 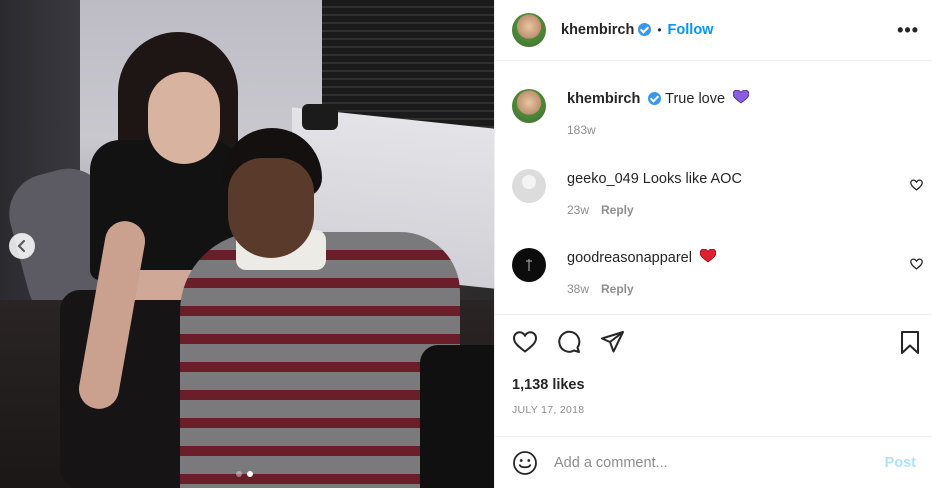 What do you see at coordinates (614, 272) in the screenshot?
I see `comment-row: goodreasonapparel 38w Reply` at bounding box center [614, 272].